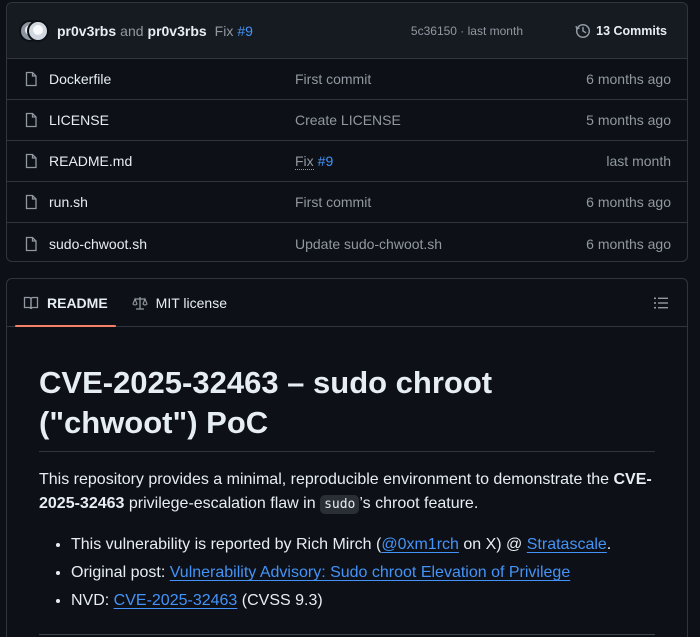 Image resolution: width=700 pixels, height=637 pixels. What do you see at coordinates (98, 244) in the screenshot?
I see `file-name-link: sudo-chwoot.sh` at bounding box center [98, 244].